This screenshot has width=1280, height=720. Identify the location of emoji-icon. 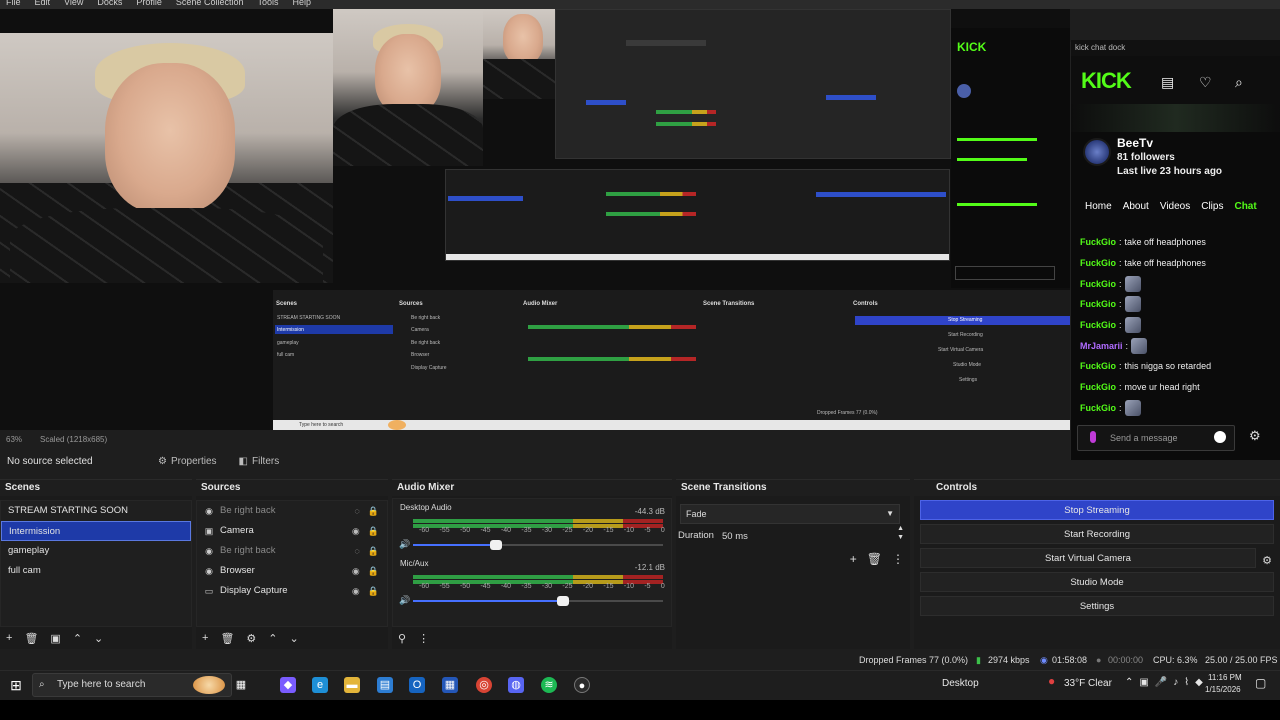
(1220, 437).